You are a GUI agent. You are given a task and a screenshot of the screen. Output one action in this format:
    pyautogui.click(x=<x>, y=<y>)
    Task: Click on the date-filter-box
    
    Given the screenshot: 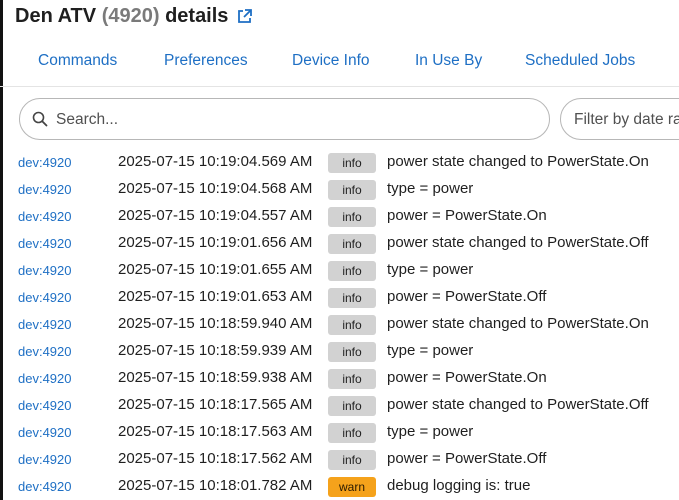 What is the action you would take?
    pyautogui.click(x=619, y=119)
    